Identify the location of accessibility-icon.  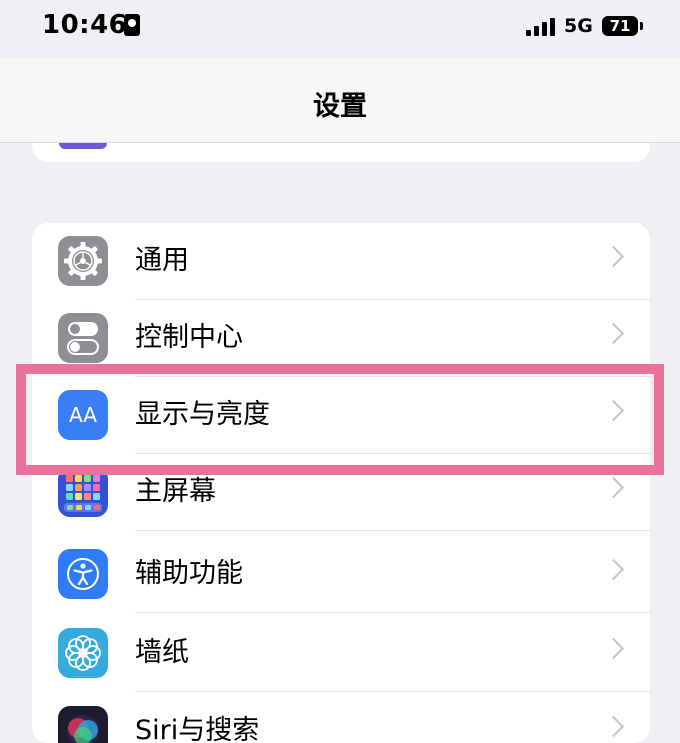
(83, 574).